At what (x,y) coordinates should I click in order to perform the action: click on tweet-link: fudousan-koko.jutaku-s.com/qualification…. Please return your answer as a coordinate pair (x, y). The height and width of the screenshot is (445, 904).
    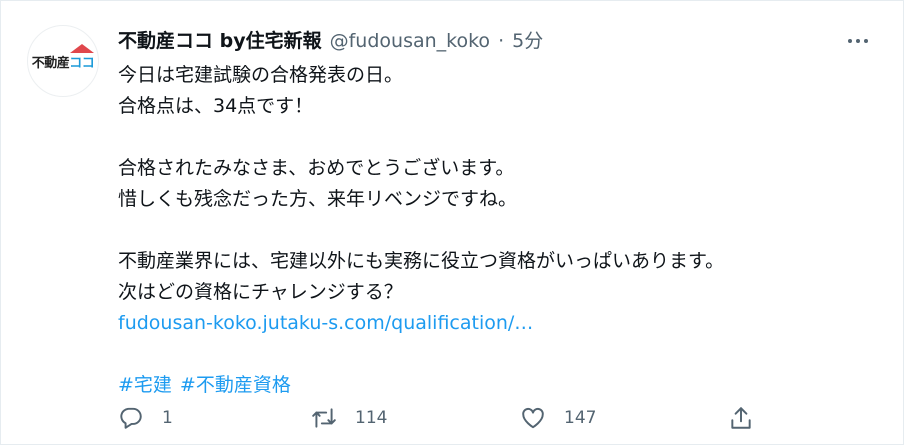
    Looking at the image, I should click on (325, 323).